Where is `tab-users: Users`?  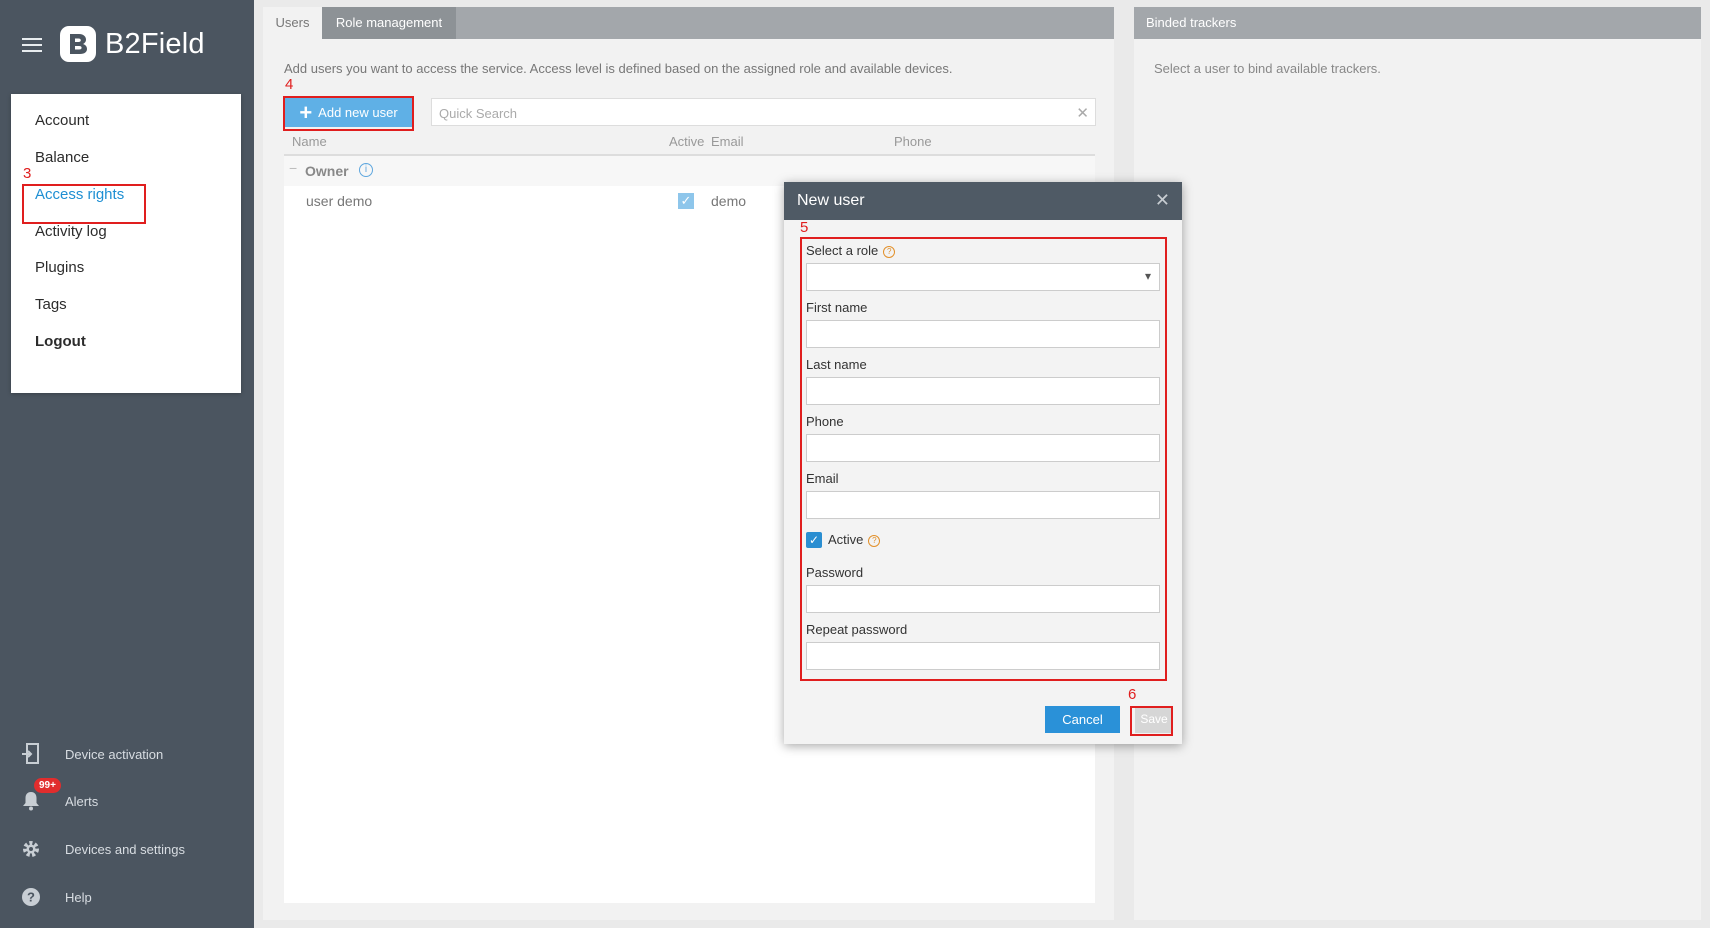
tab-users: Users is located at coordinates (292, 23).